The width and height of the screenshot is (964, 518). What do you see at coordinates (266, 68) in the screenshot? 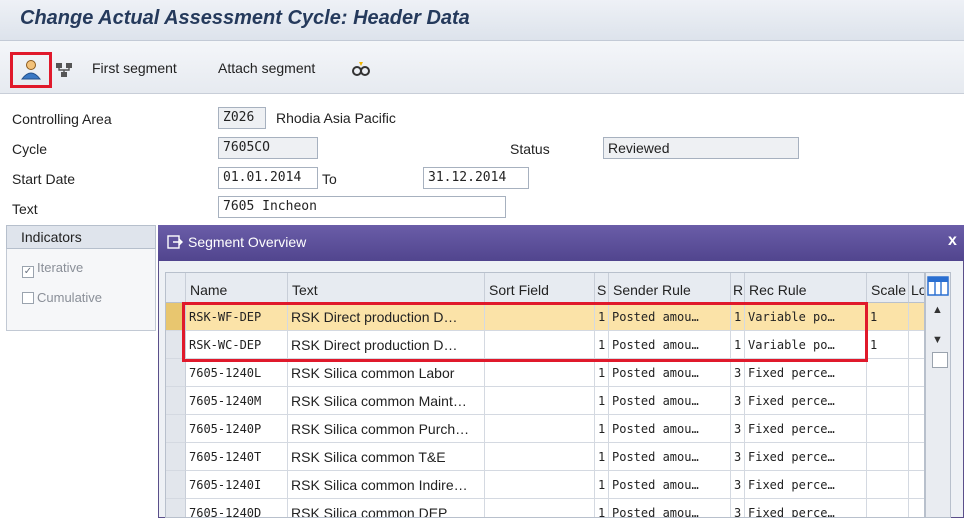
I see `attach-segment-button: Attach segment` at bounding box center [266, 68].